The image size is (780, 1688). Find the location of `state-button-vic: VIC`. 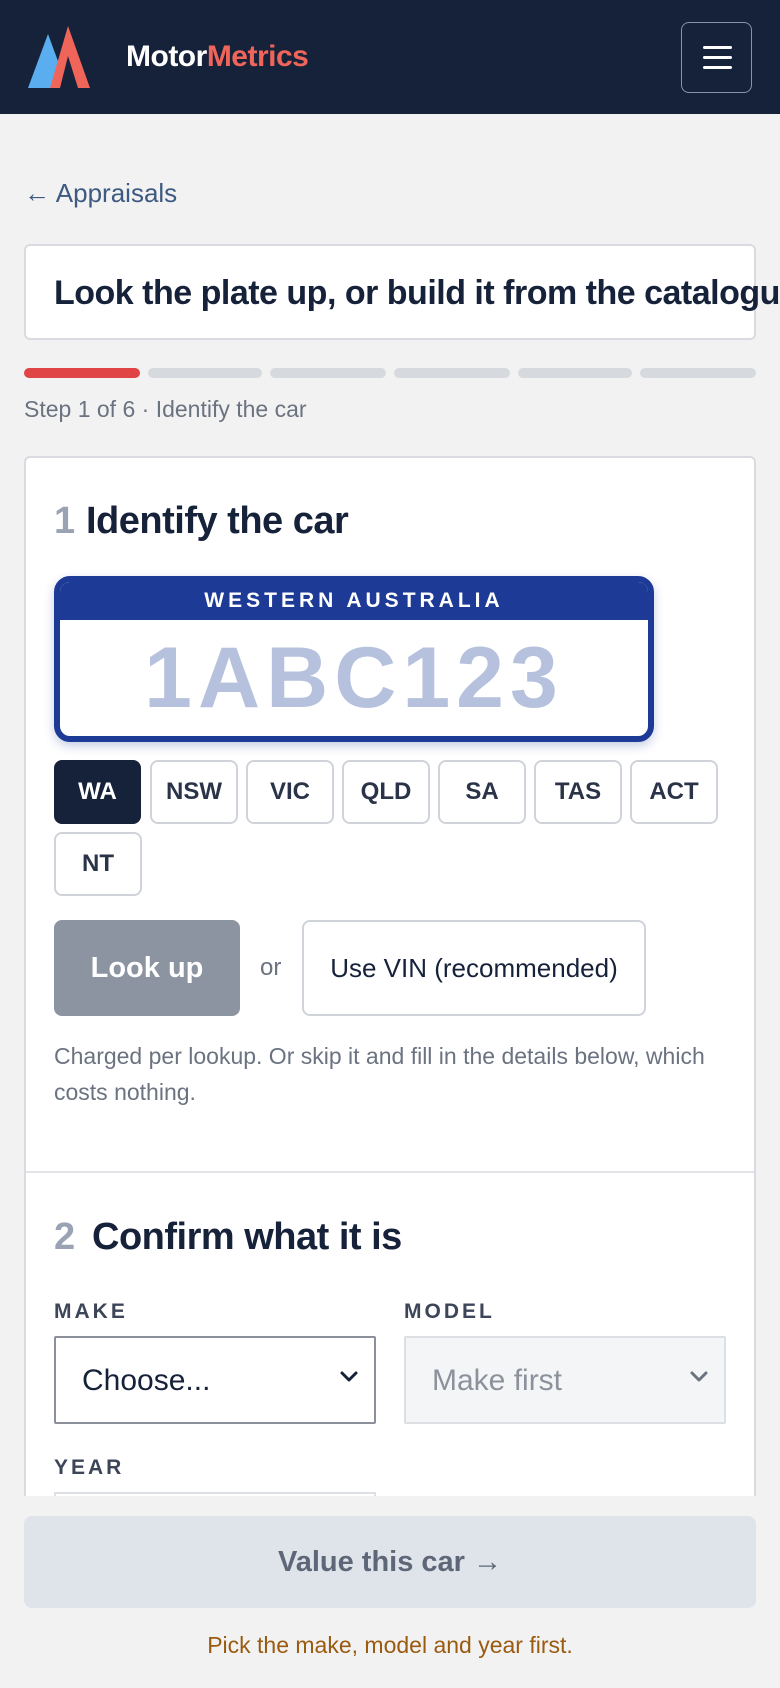

state-button-vic: VIC is located at coordinates (290, 792).